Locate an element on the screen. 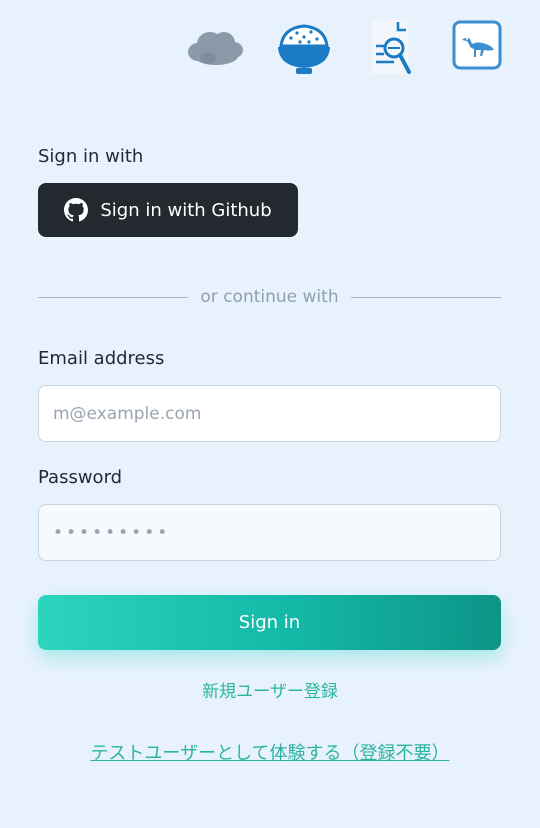 This screenshot has height=828, width=540. password-field is located at coordinates (269, 532).